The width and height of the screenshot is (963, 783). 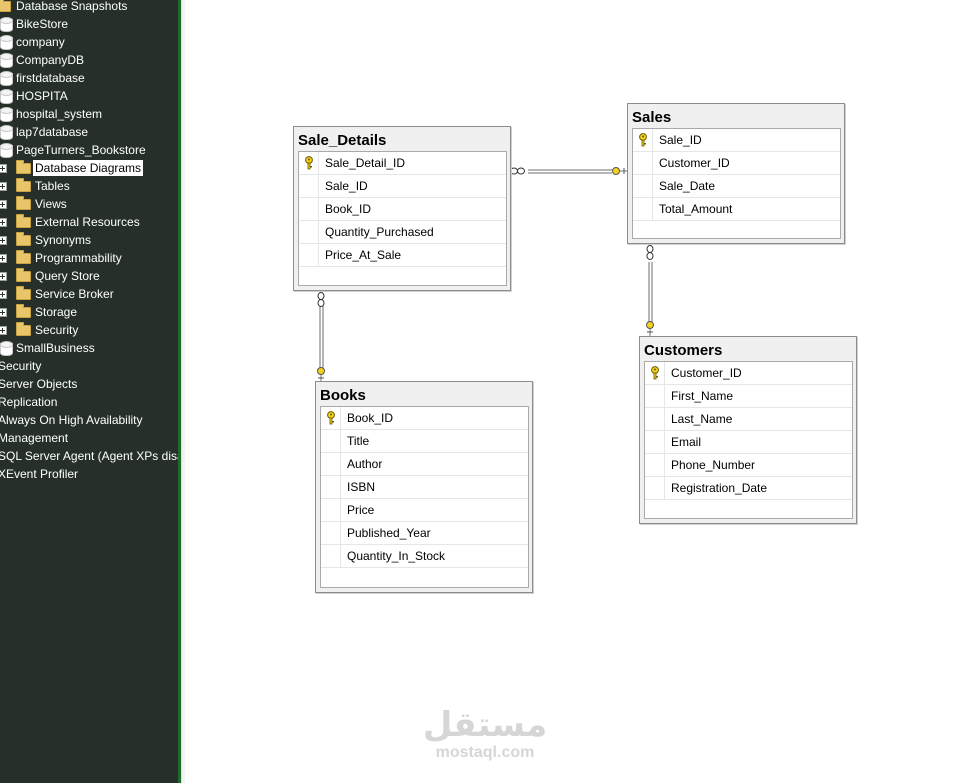 What do you see at coordinates (89, 312) in the screenshot?
I see `tree-item: Storage` at bounding box center [89, 312].